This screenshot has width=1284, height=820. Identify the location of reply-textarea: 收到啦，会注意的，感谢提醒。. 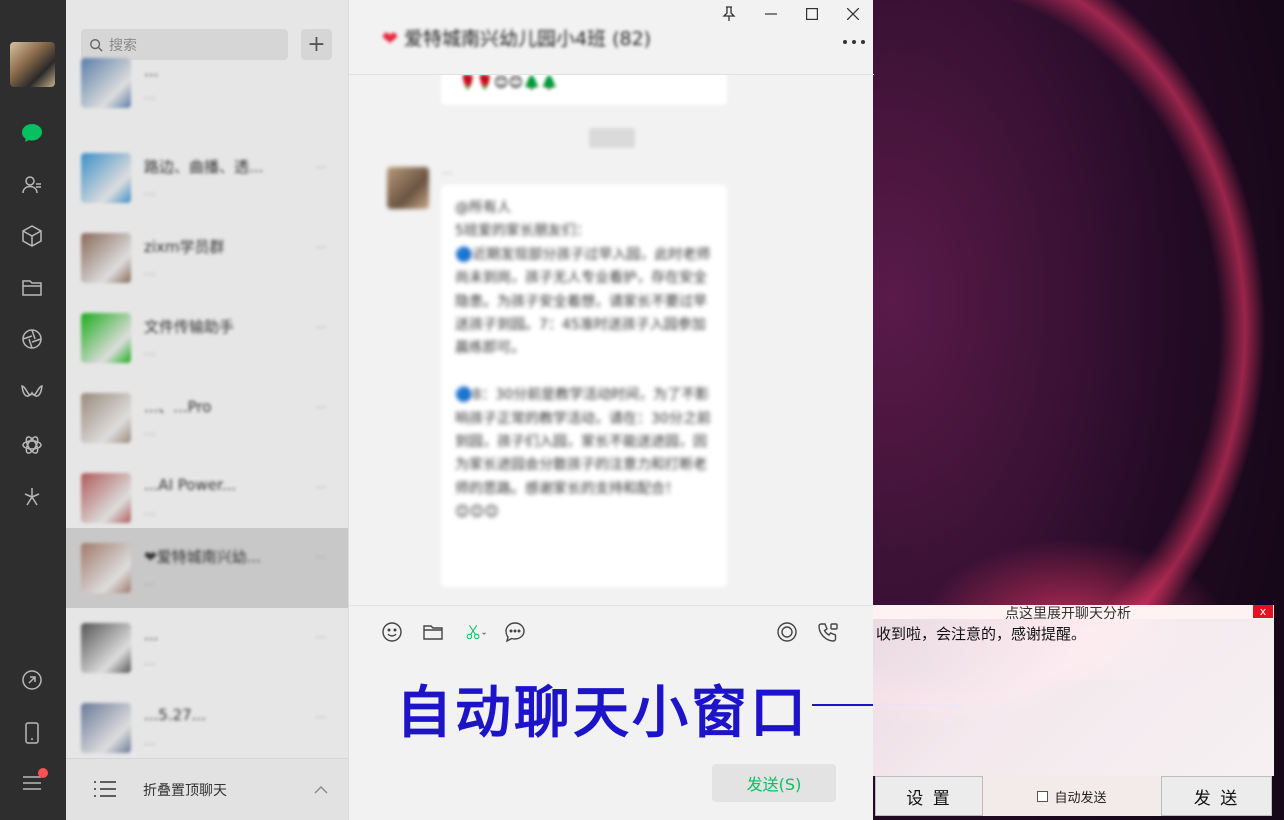
(1073, 697).